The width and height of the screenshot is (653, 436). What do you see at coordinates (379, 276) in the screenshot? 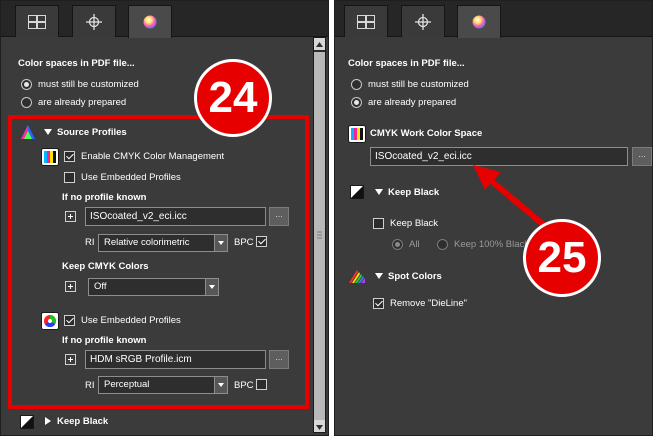
I see `collapse-spot-colors-icon` at bounding box center [379, 276].